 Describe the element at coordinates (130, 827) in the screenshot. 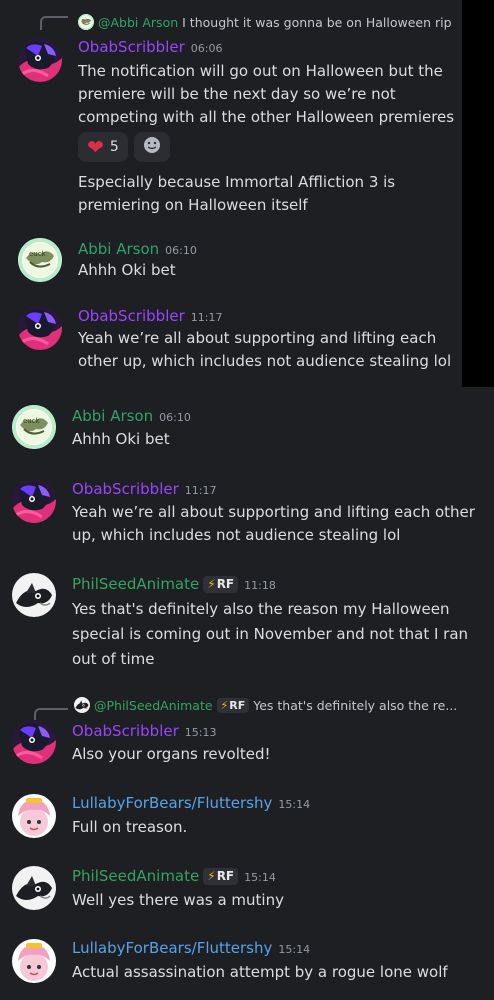

I see `message-text: Full on treason.` at that location.